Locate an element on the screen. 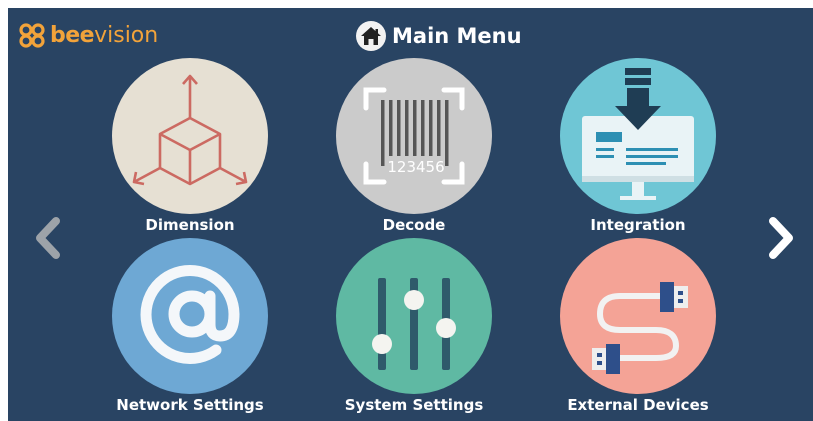 The width and height of the screenshot is (813, 421). home-icon is located at coordinates (371, 36).